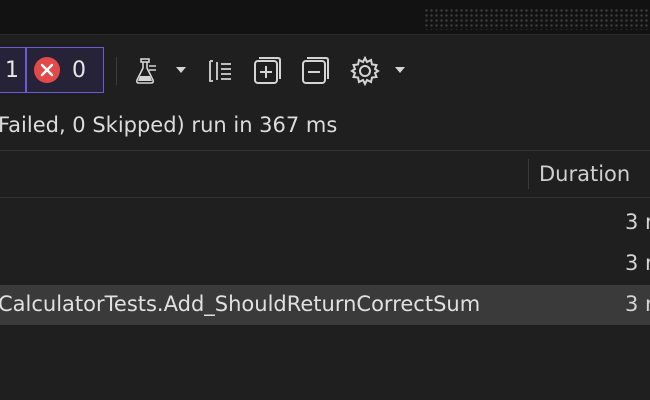 The width and height of the screenshot is (650, 400). What do you see at coordinates (181, 70) in the screenshot?
I see `playlist-dropdown-caret` at bounding box center [181, 70].